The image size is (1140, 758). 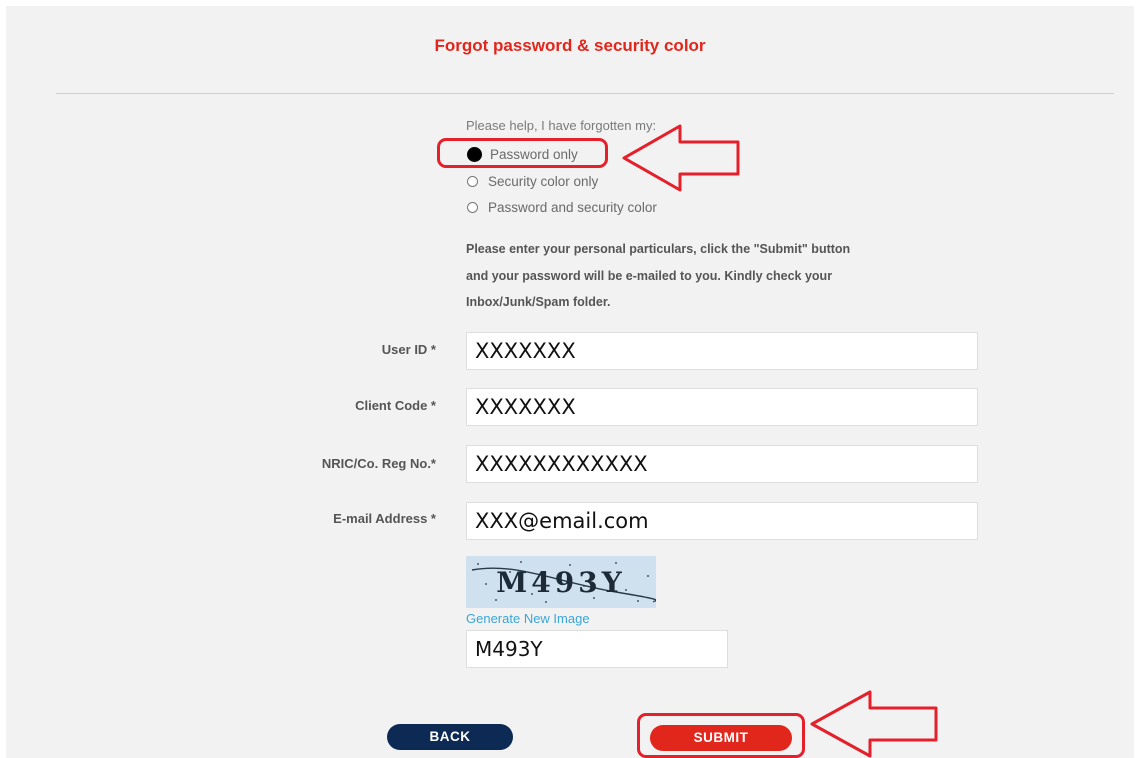 I want to click on captcha-image: M493Y, so click(x=561, y=582).